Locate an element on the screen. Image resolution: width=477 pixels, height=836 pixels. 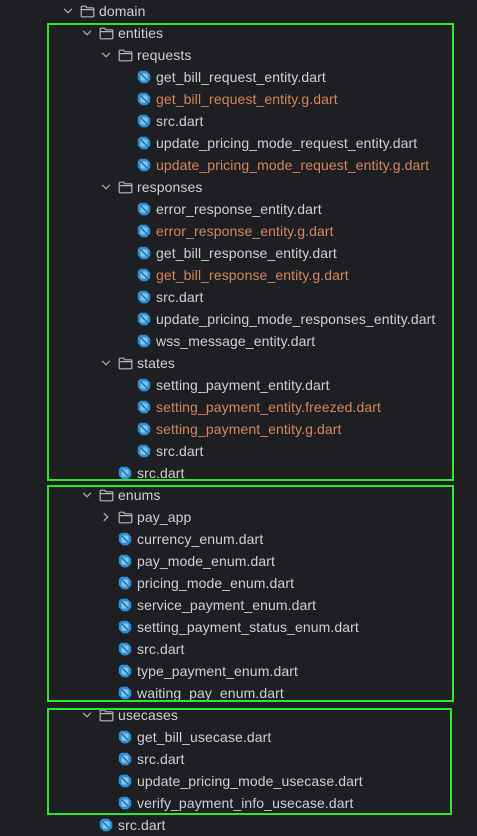
tree-file-wss-message-entity-dart: wss_message_entity.dart is located at coordinates (238, 341).